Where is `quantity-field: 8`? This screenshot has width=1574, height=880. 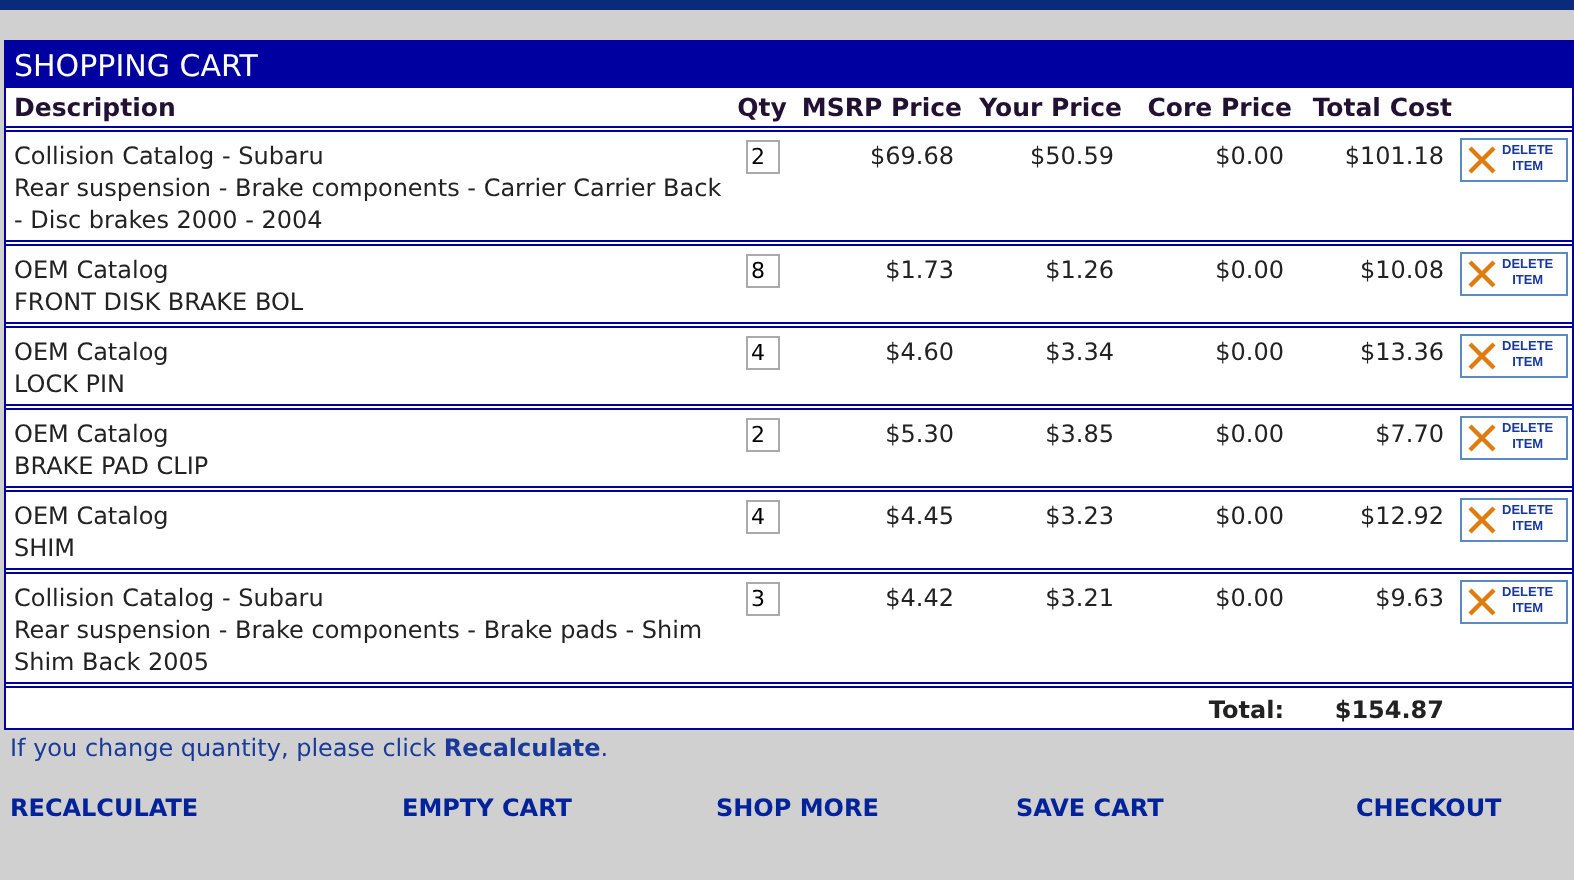
quantity-field: 8 is located at coordinates (762, 271).